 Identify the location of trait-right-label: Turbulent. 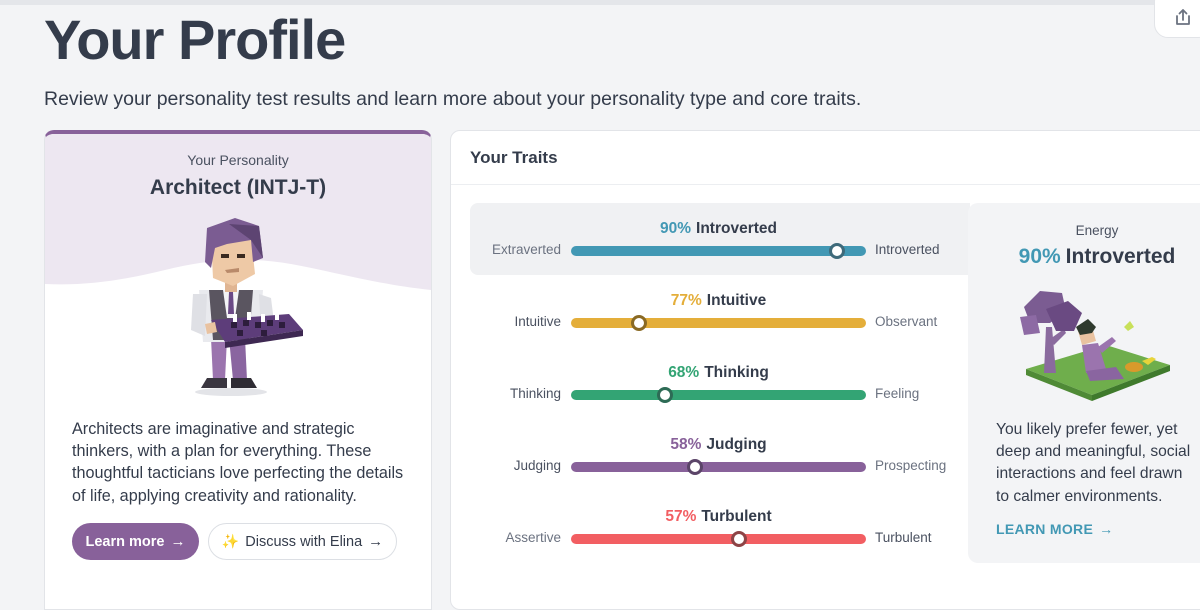
(903, 537).